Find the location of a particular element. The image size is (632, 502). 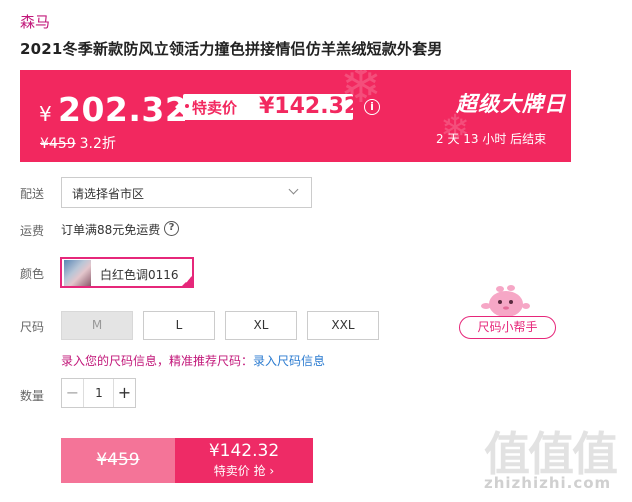

delivery-label: 配送 is located at coordinates (32, 194).